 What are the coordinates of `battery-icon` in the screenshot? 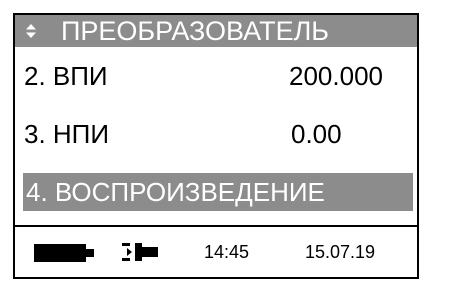 It's located at (64, 253).